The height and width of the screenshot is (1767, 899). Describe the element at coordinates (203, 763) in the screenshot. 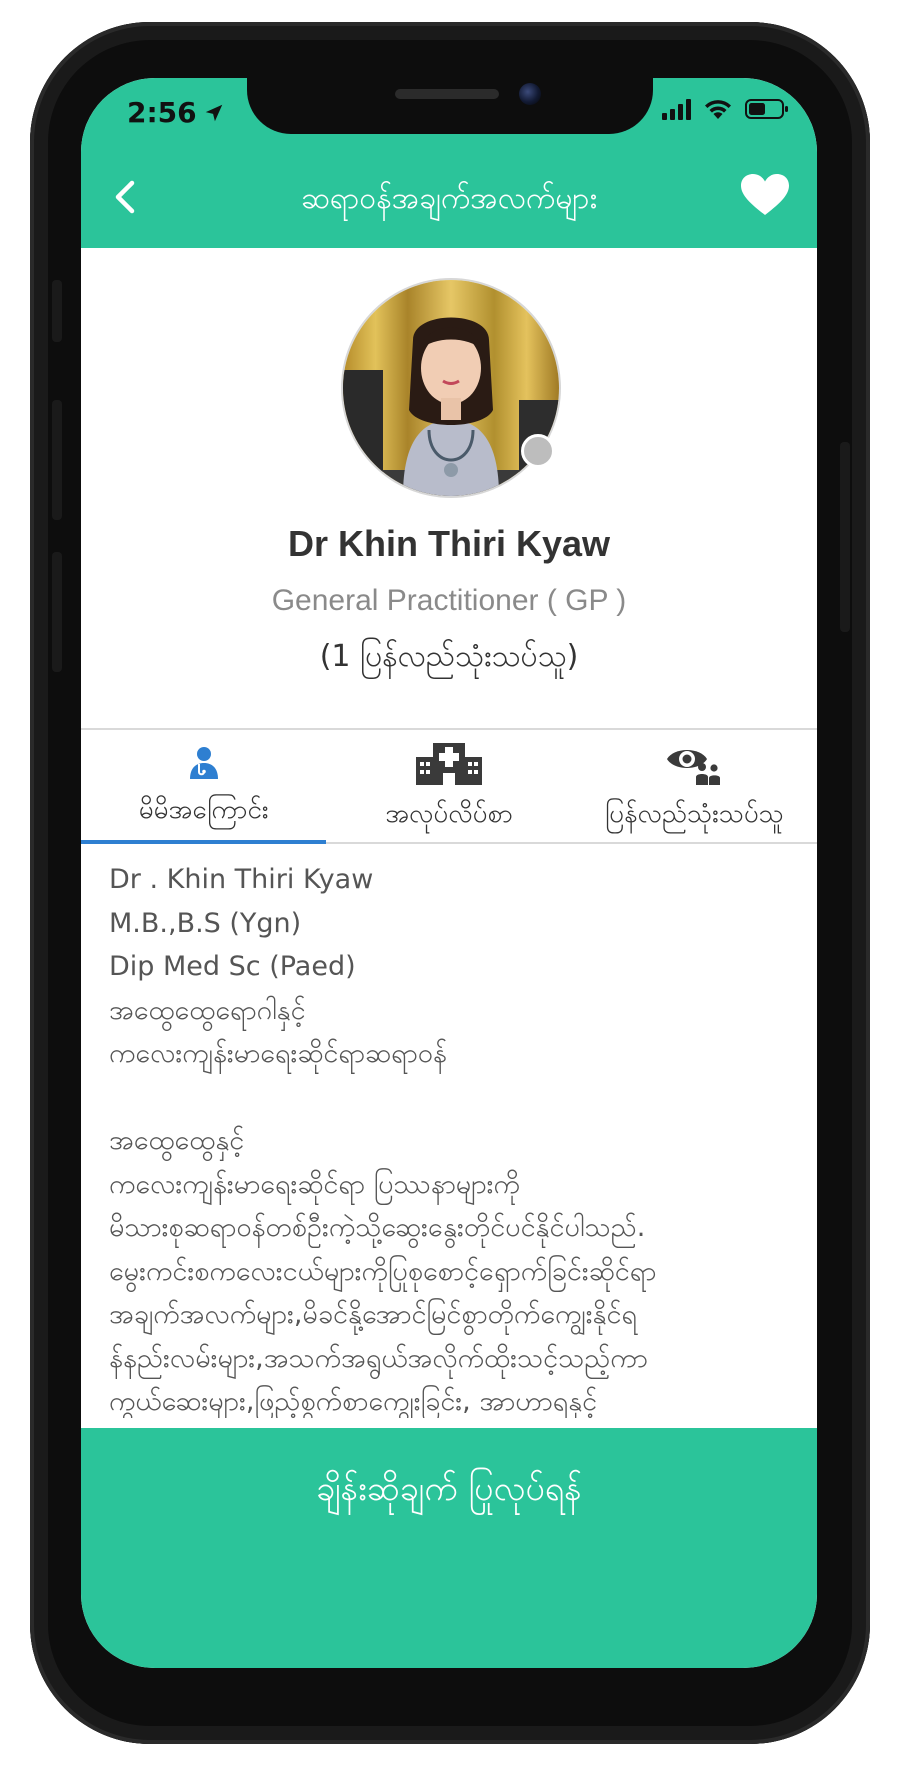

I see `doctor-icon` at that location.